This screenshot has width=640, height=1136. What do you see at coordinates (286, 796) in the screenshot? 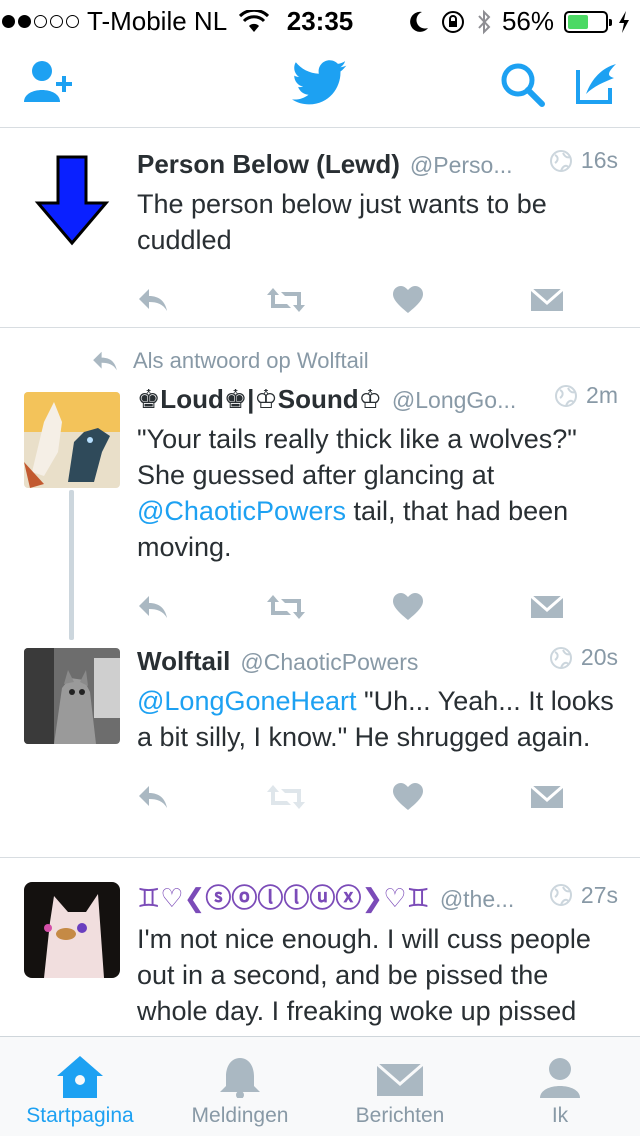
I see `retweet-icon-disabled` at bounding box center [286, 796].